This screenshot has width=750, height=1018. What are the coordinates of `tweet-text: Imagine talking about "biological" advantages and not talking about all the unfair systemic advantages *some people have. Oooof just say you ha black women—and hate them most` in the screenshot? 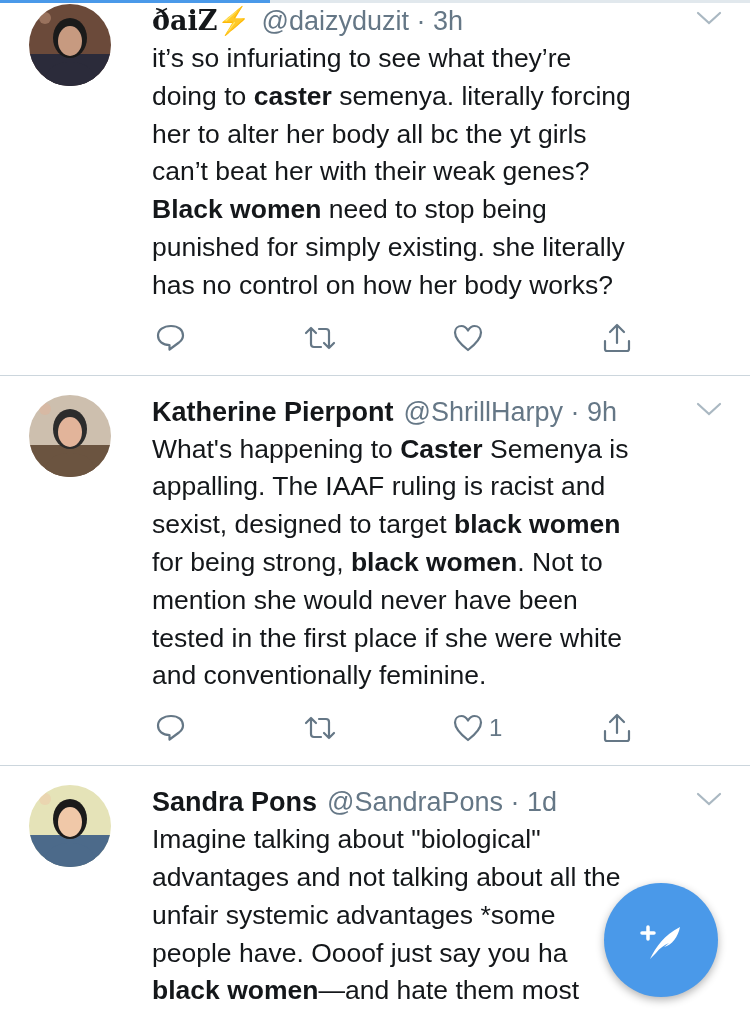 It's located at (386, 915).